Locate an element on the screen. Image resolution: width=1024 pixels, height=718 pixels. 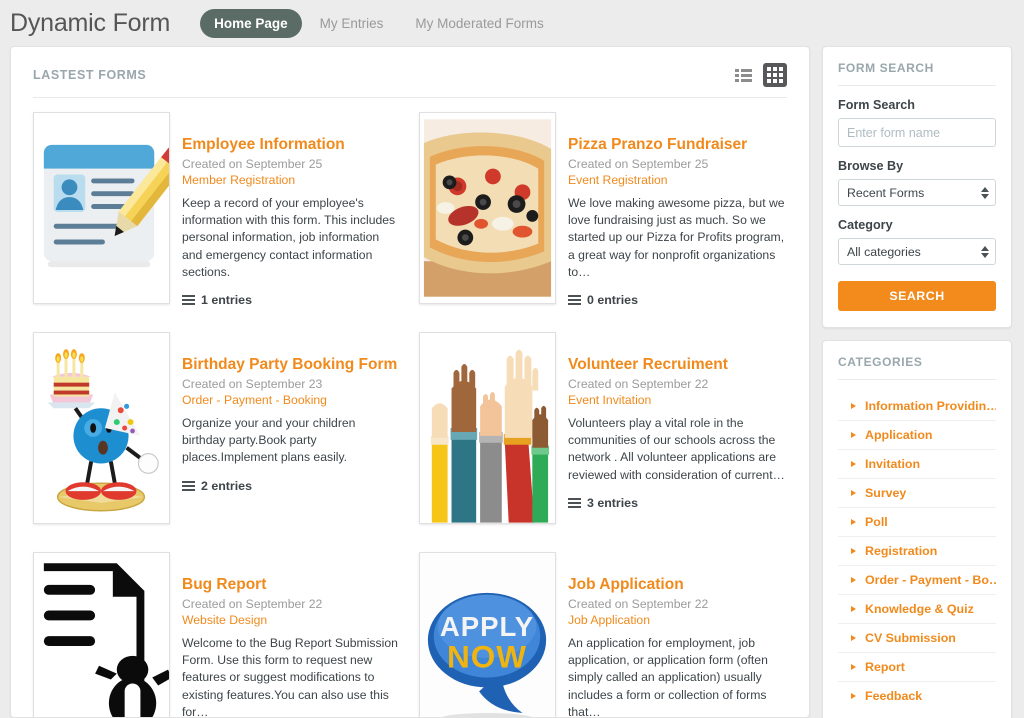
form-card-entries-count: 0 entries is located at coordinates (612, 300).